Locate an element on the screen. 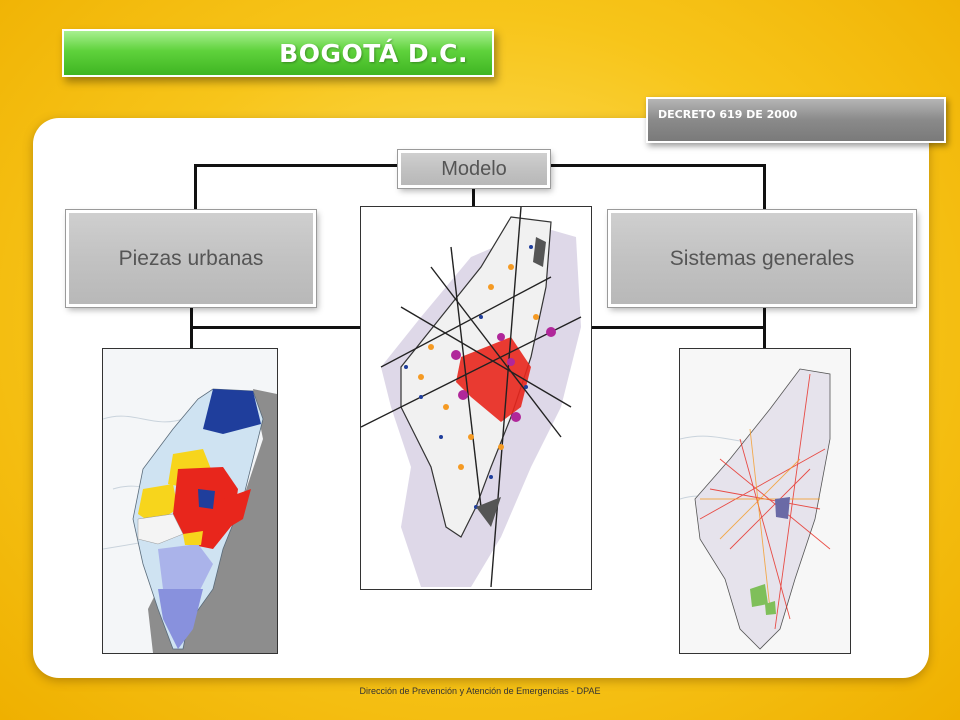 This screenshot has width=960, height=720. connector-right-map is located at coordinates (764, 327).